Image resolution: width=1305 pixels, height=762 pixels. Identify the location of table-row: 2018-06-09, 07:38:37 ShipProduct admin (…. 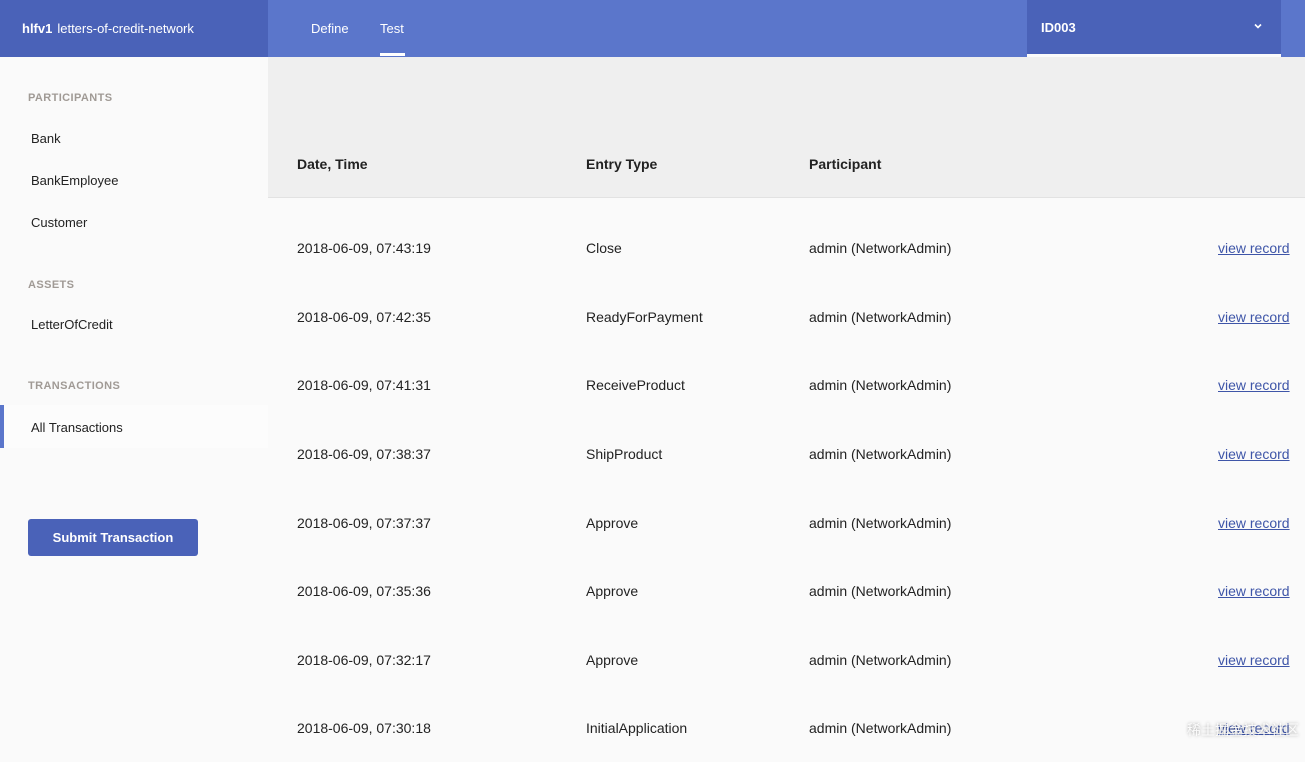
(786, 453).